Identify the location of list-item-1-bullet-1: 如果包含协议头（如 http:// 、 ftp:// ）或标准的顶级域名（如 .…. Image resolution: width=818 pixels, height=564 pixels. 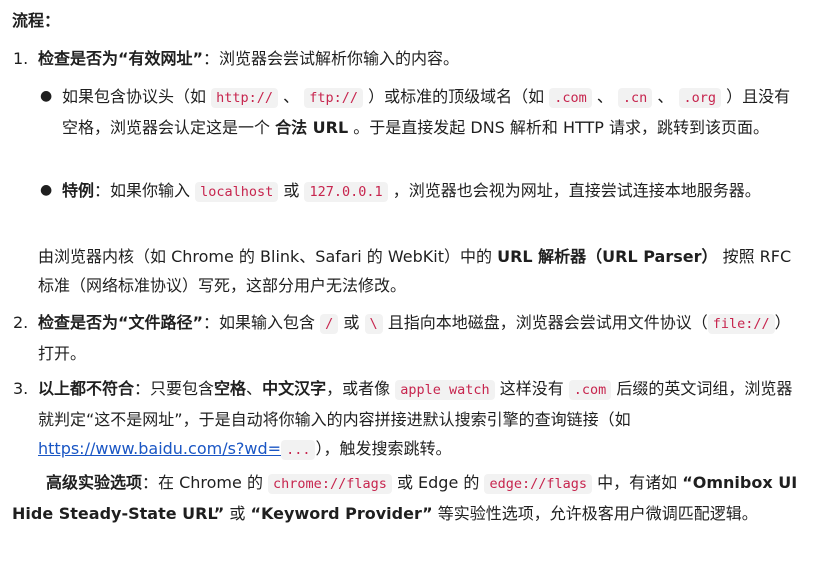
(426, 112).